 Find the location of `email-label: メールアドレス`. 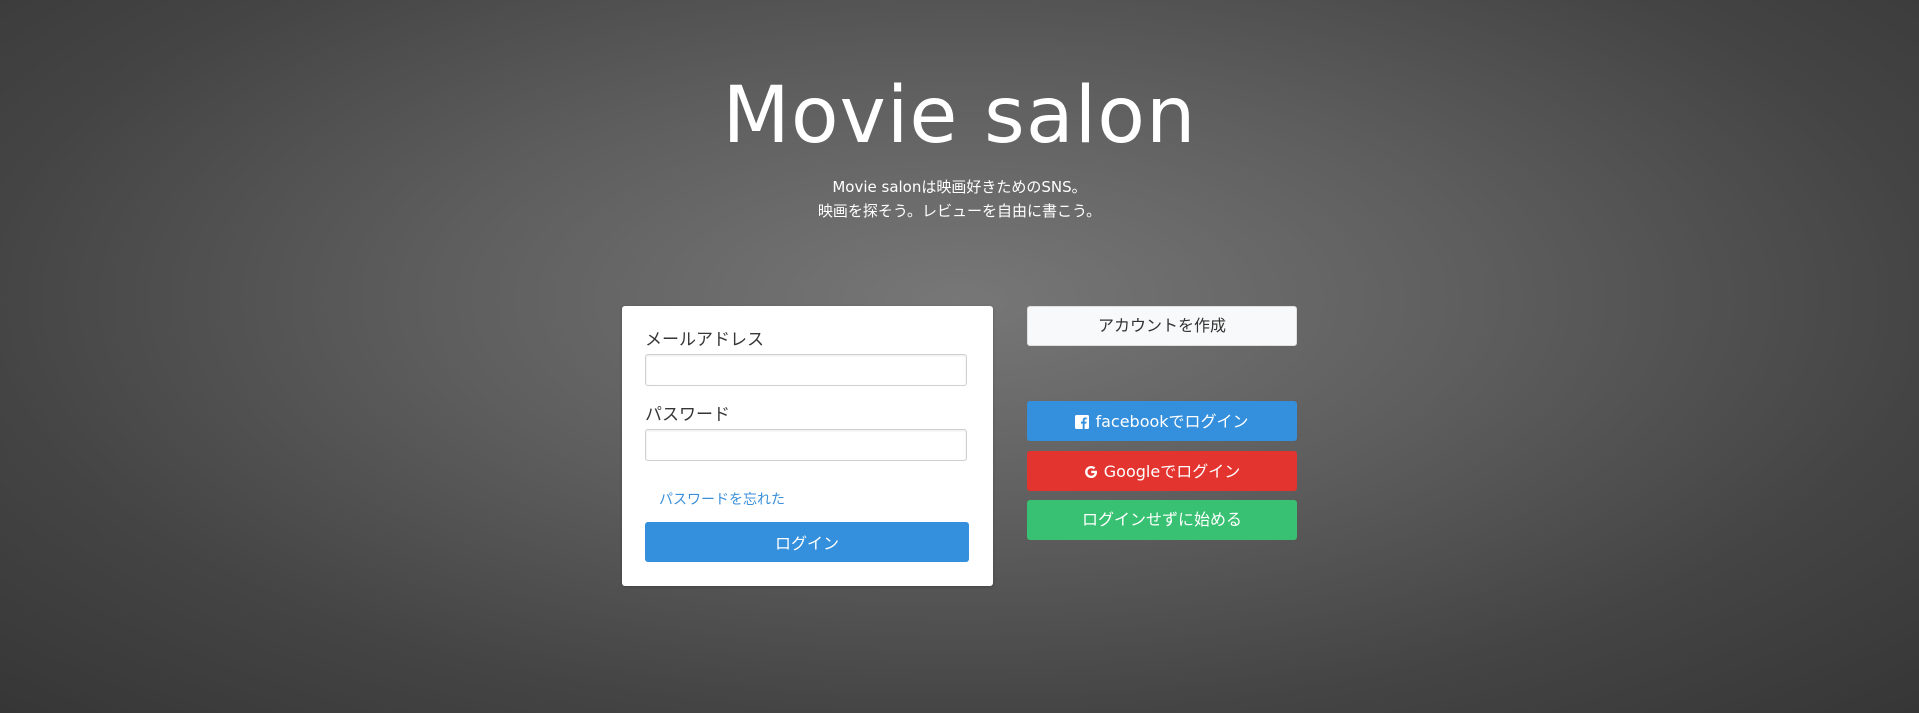

email-label: メールアドレス is located at coordinates (704, 340).